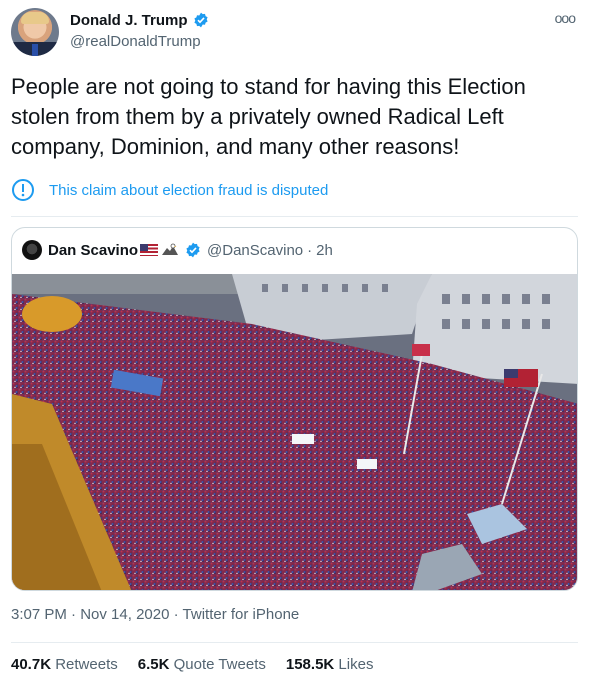  I want to click on likes-label: Likes, so click(356, 664).